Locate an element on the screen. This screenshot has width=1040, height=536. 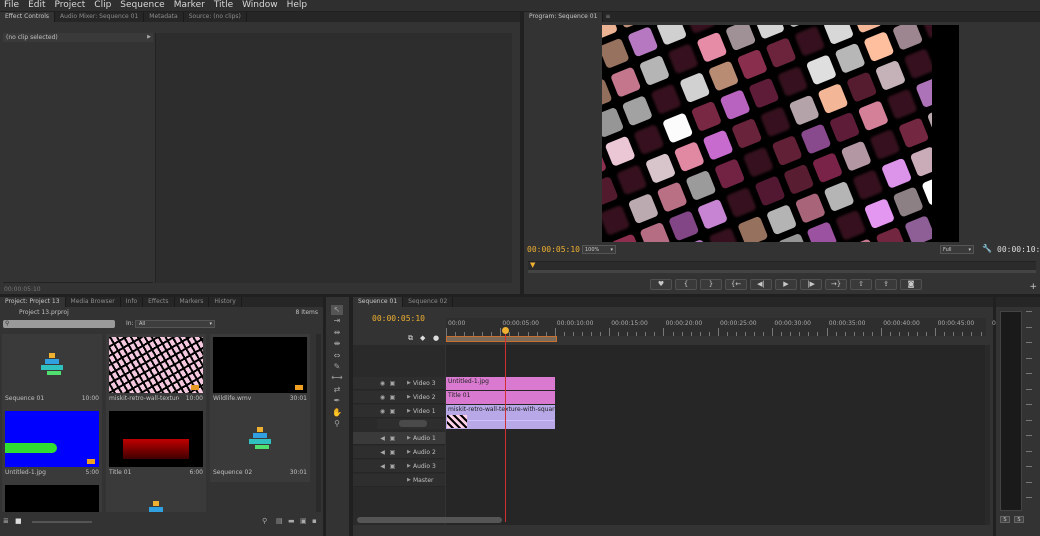
rate-stretch-tool-icon: ⇔ is located at coordinates (337, 356).